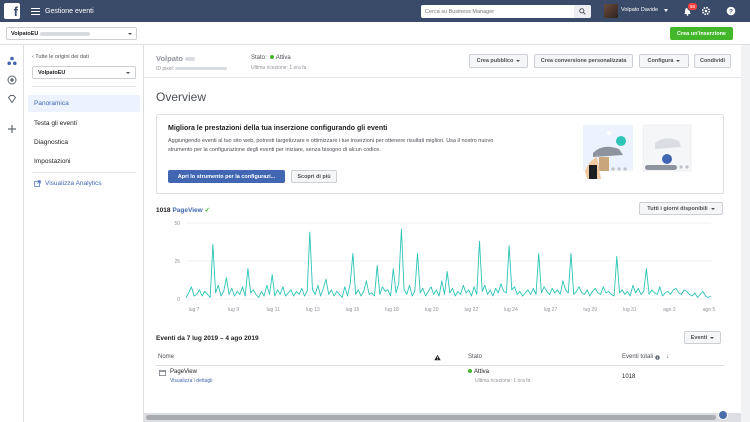 This screenshot has width=750, height=422. Describe the element at coordinates (181, 97) in the screenshot. I see `page-title: Overview` at that location.